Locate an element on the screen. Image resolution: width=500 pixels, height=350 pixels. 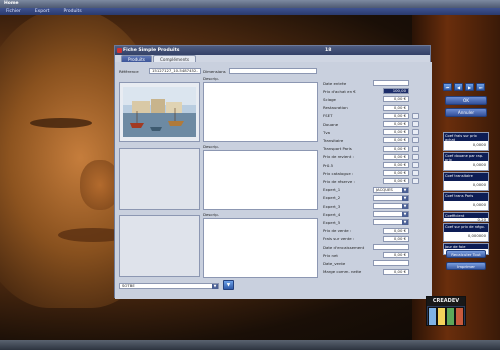
coef-prix-nego: Coef sur prix de négo. 0,000000 is located at coordinates (466, 232).